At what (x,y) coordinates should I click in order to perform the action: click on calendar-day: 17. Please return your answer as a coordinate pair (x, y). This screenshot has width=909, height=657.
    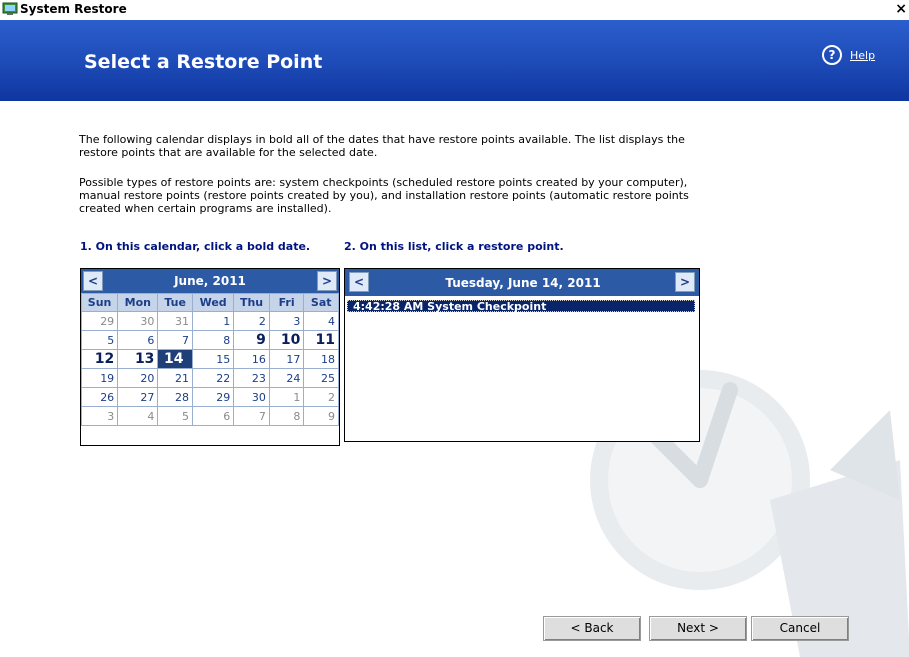
    Looking at the image, I should click on (286, 359).